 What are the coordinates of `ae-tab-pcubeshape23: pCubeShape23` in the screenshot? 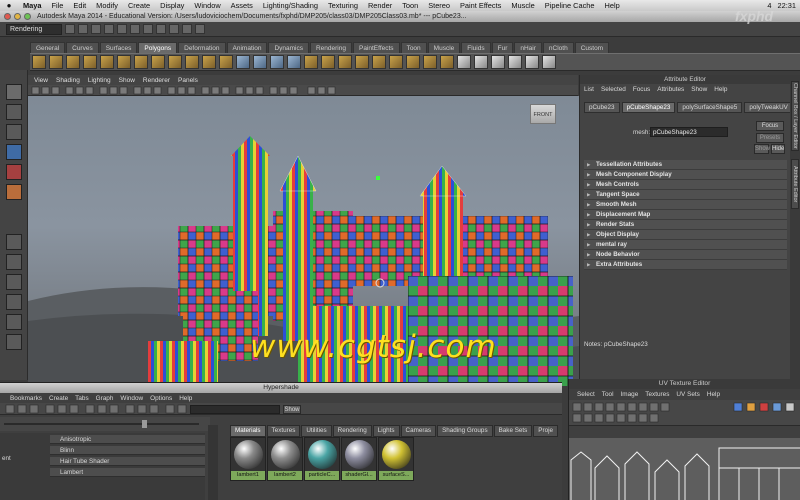 It's located at (648, 107).